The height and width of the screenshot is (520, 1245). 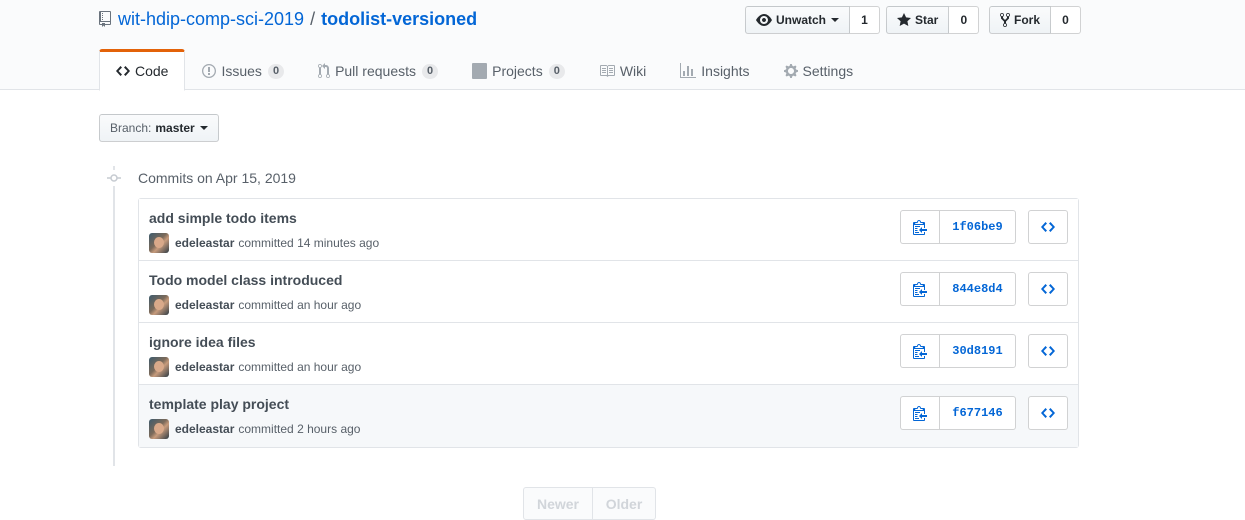 I want to click on watch-group: Unwatch 1, so click(x=813, y=20).